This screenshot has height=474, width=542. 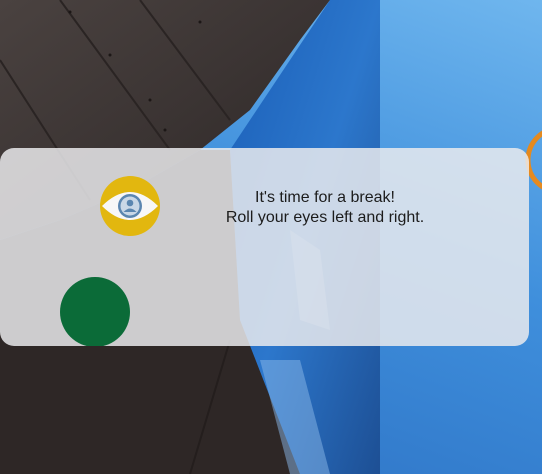 I want to click on break-message-instruction: Roll your eyes left and right., so click(x=325, y=217).